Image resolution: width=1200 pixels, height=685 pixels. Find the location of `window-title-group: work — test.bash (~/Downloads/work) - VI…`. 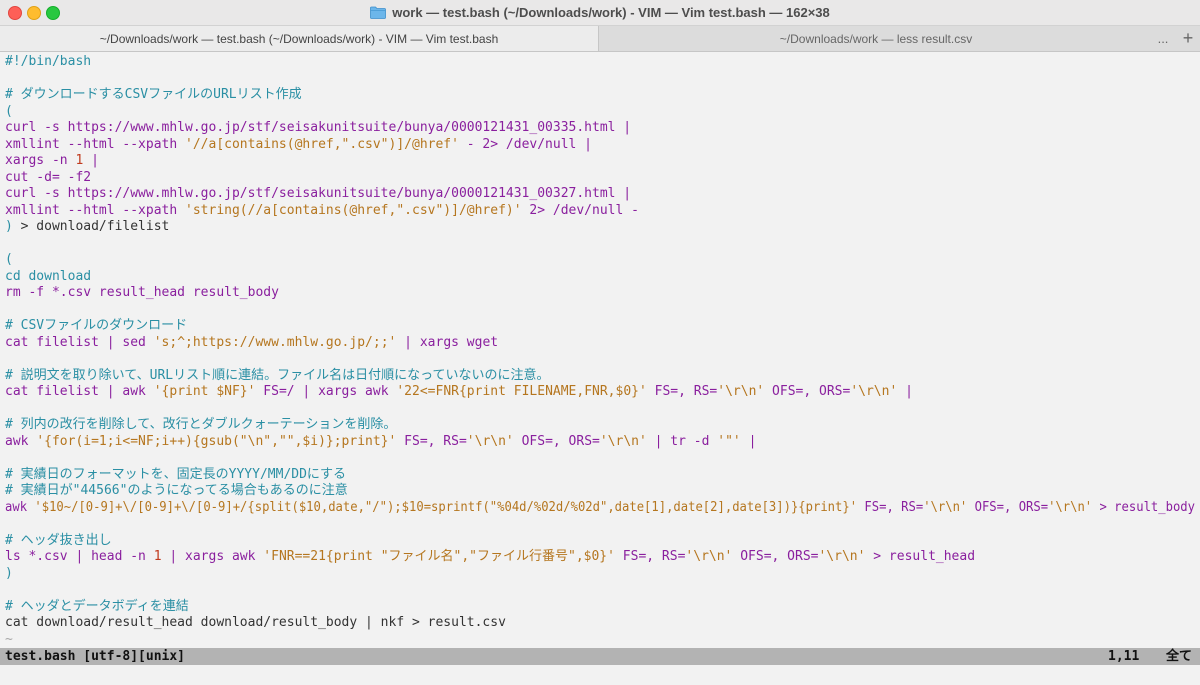

window-title-group: work — test.bash (~/Downloads/work) - VI… is located at coordinates (600, 12).